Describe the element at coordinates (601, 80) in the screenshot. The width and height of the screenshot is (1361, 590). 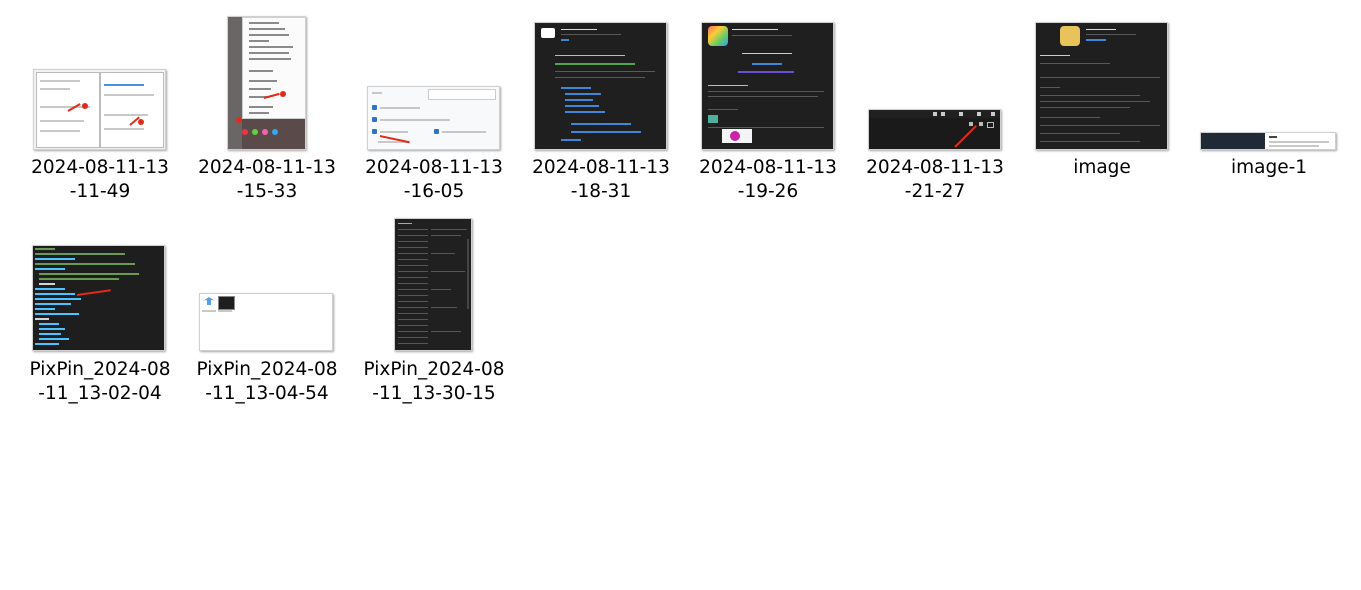
I see `screenshot-thumbnail-markdown-extension` at that location.